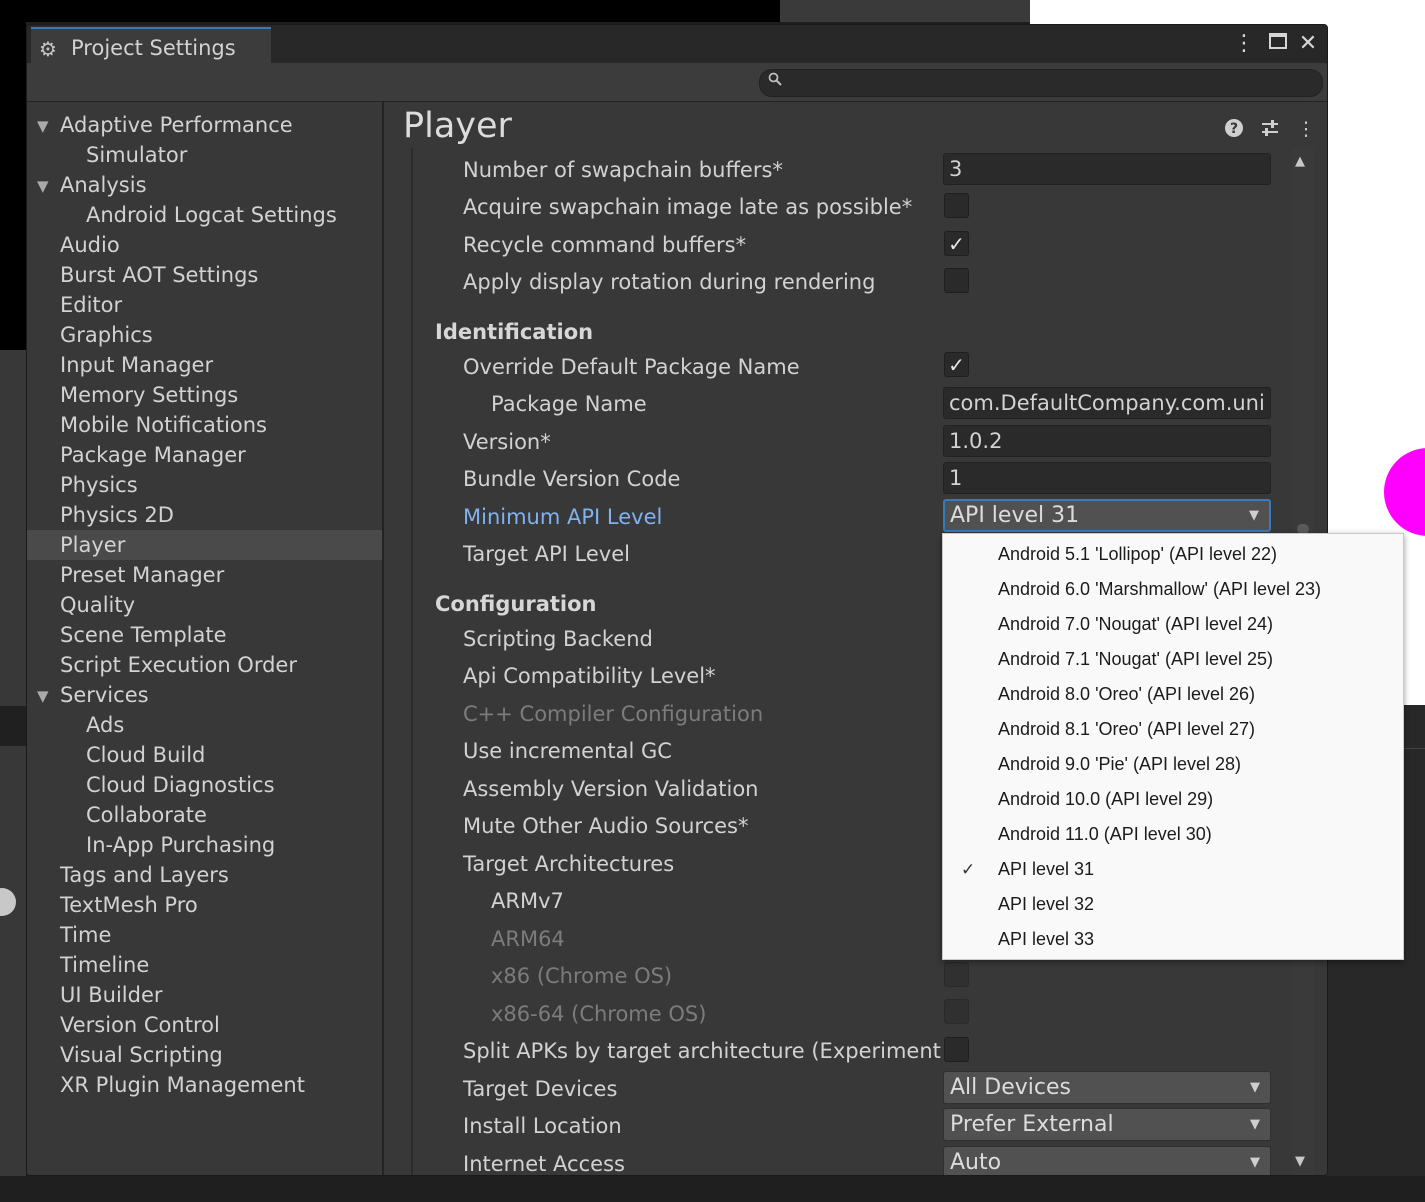  Describe the element at coordinates (1173, 624) in the screenshot. I see `menu-item-api-24: Android 7.0 'Nougat' (API level 24)` at that location.